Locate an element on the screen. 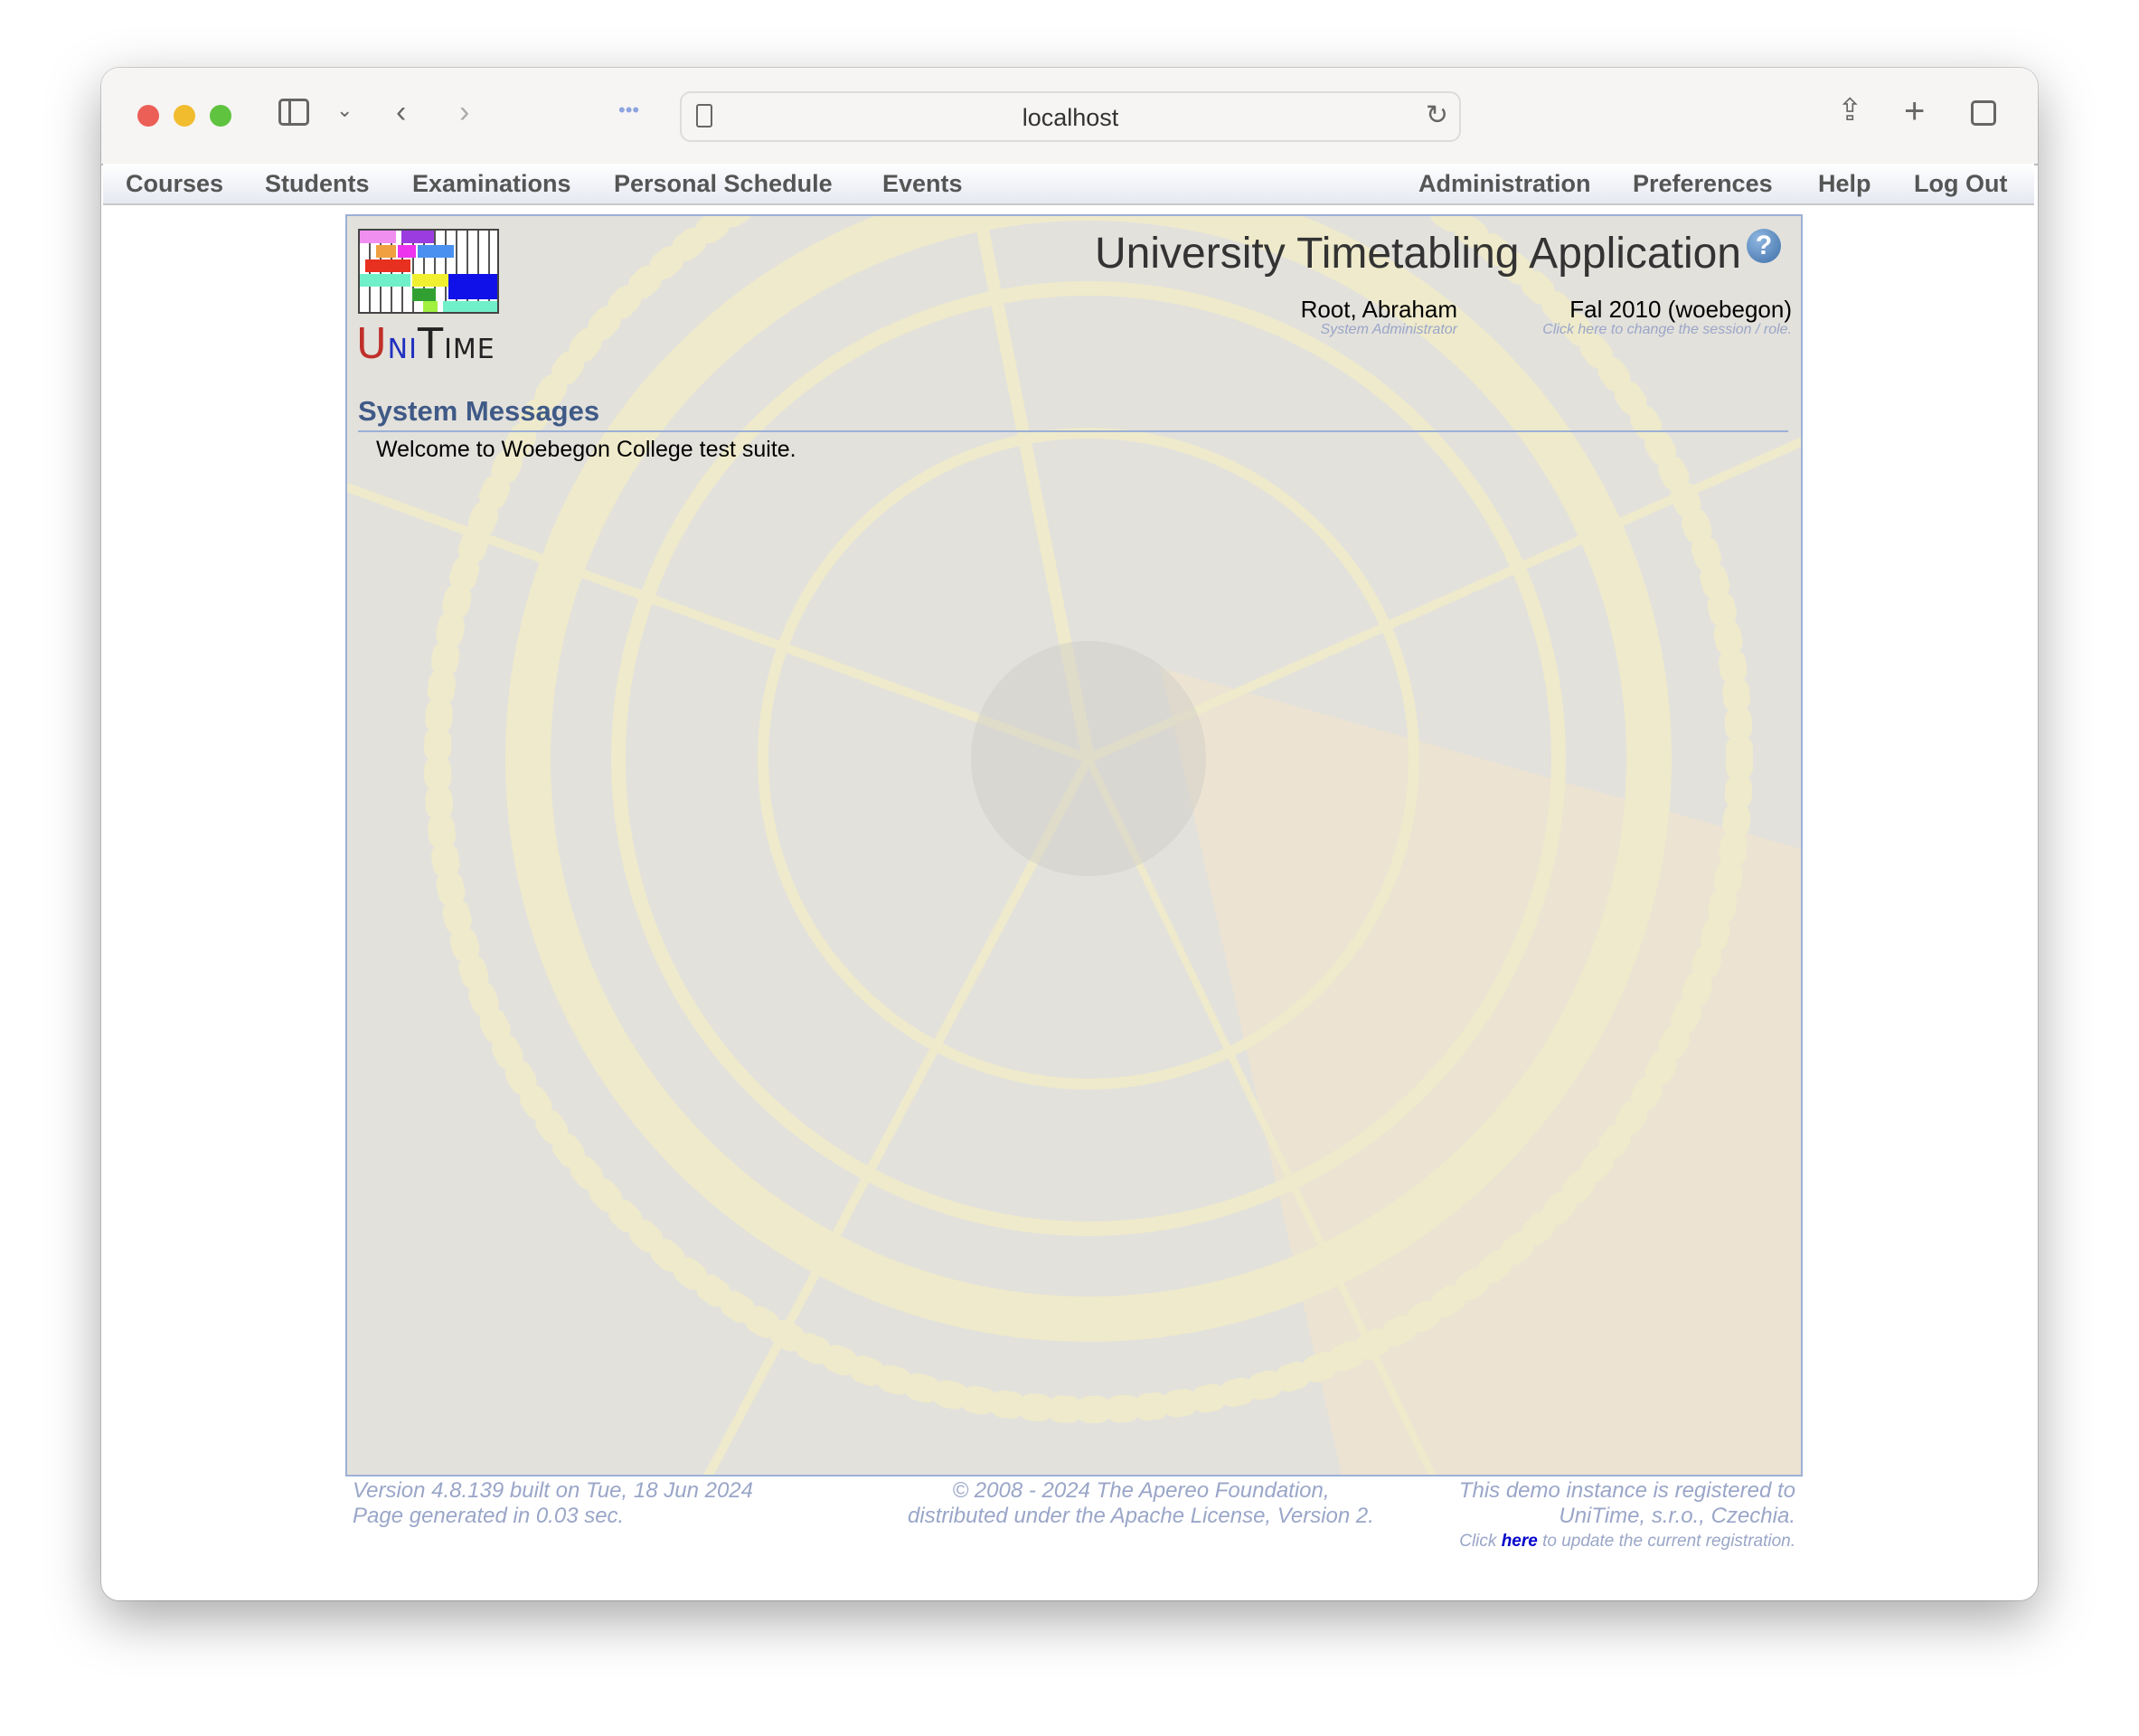  copyright-text: © 2008 - 2024 The Apereo Foundation, is located at coordinates (1141, 1491).